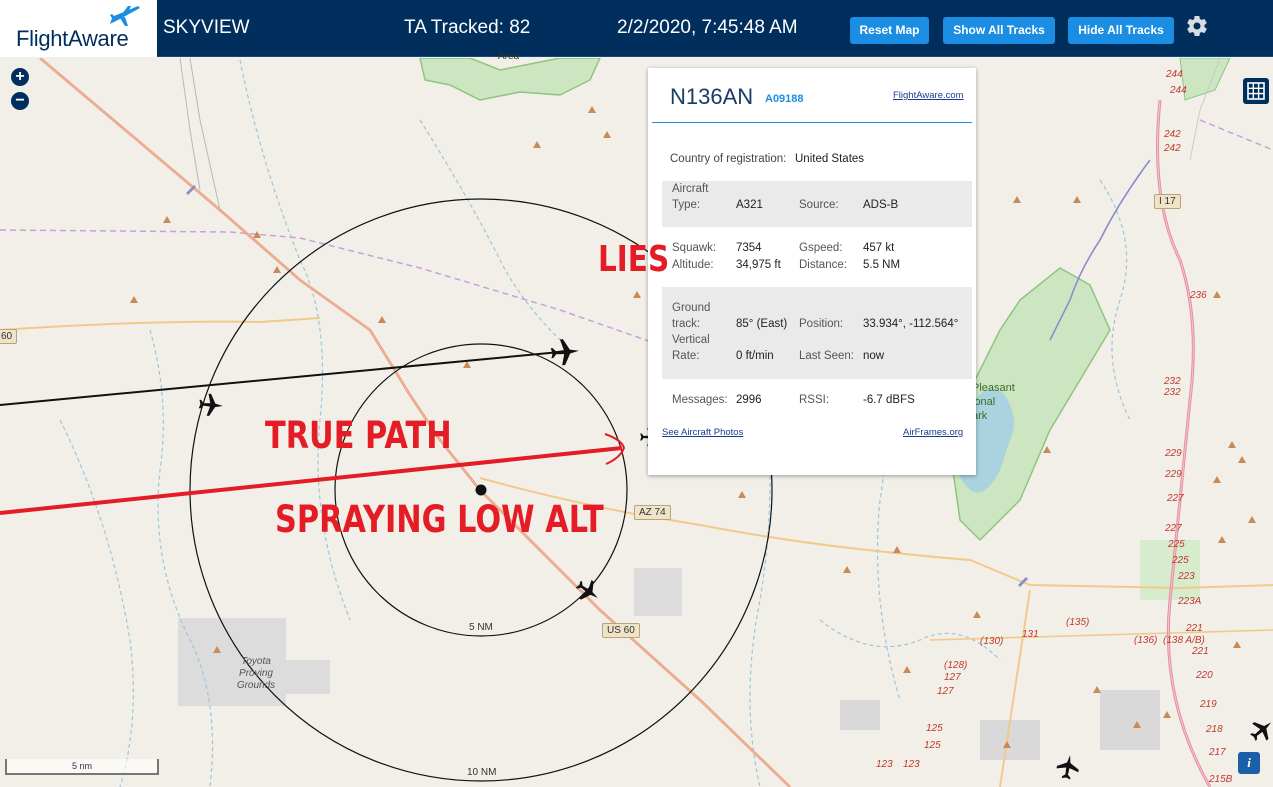  Describe the element at coordinates (467, 27) in the screenshot. I see `tracked-count: TA Tracked: 82` at that location.